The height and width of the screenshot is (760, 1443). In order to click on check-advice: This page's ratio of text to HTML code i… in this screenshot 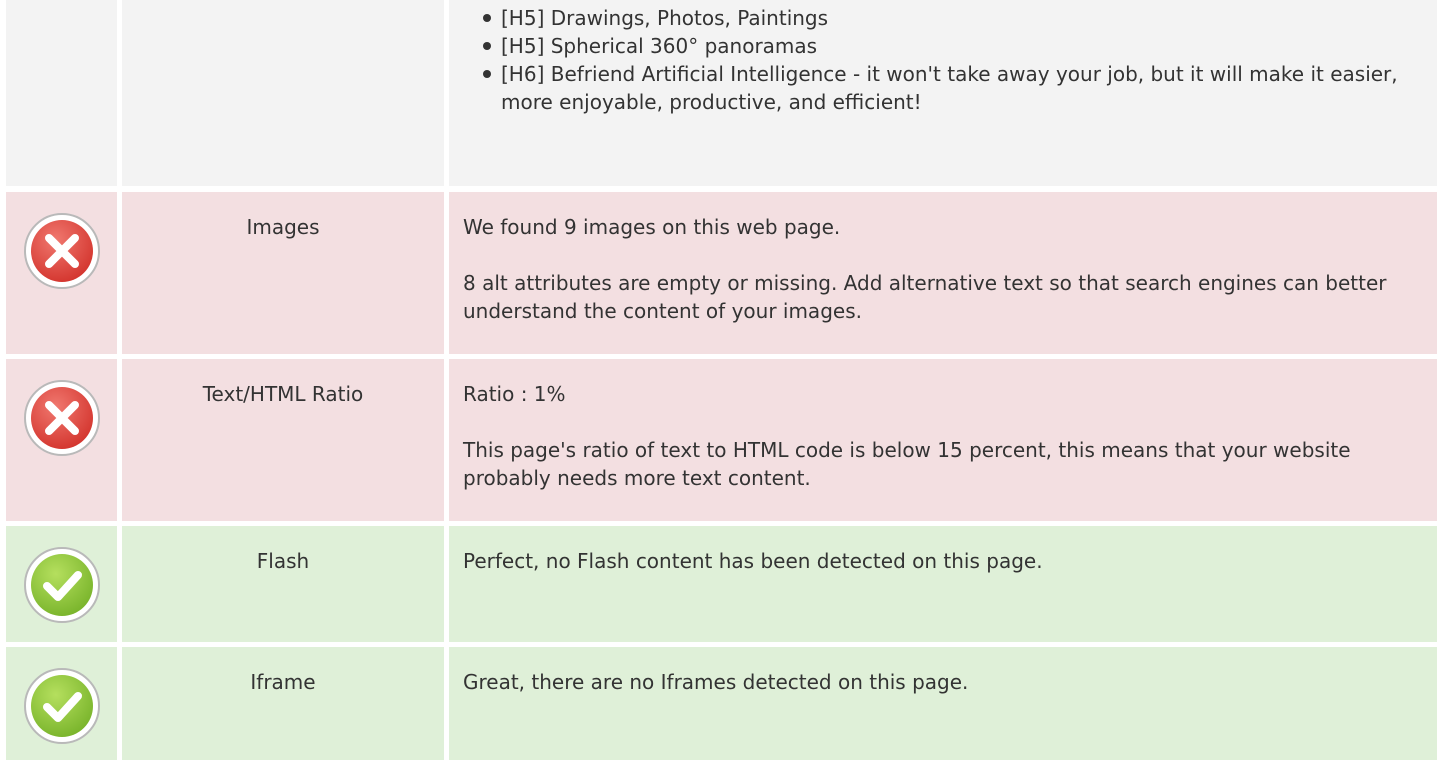, I will do `click(907, 464)`.